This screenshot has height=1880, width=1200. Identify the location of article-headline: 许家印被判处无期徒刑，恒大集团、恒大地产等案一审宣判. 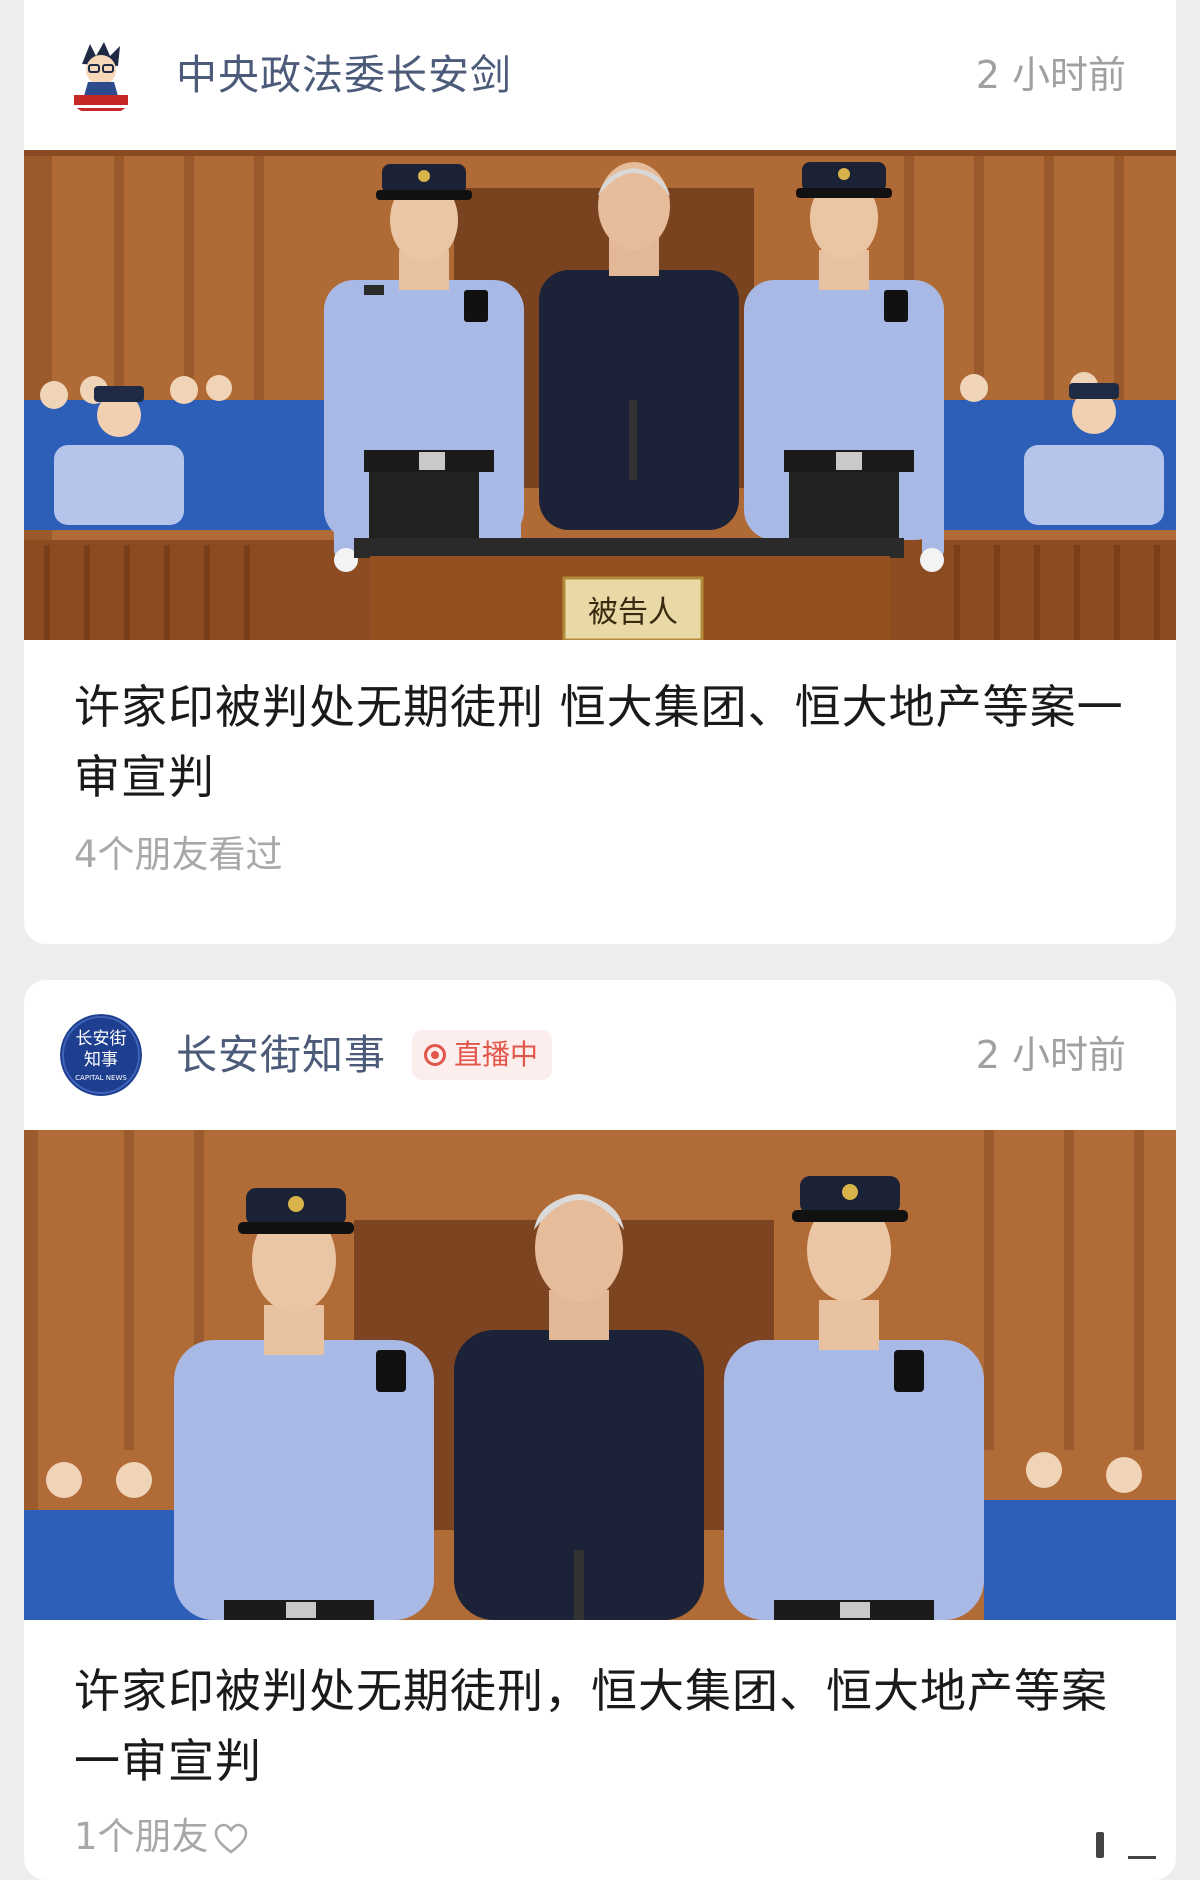
(604, 1726).